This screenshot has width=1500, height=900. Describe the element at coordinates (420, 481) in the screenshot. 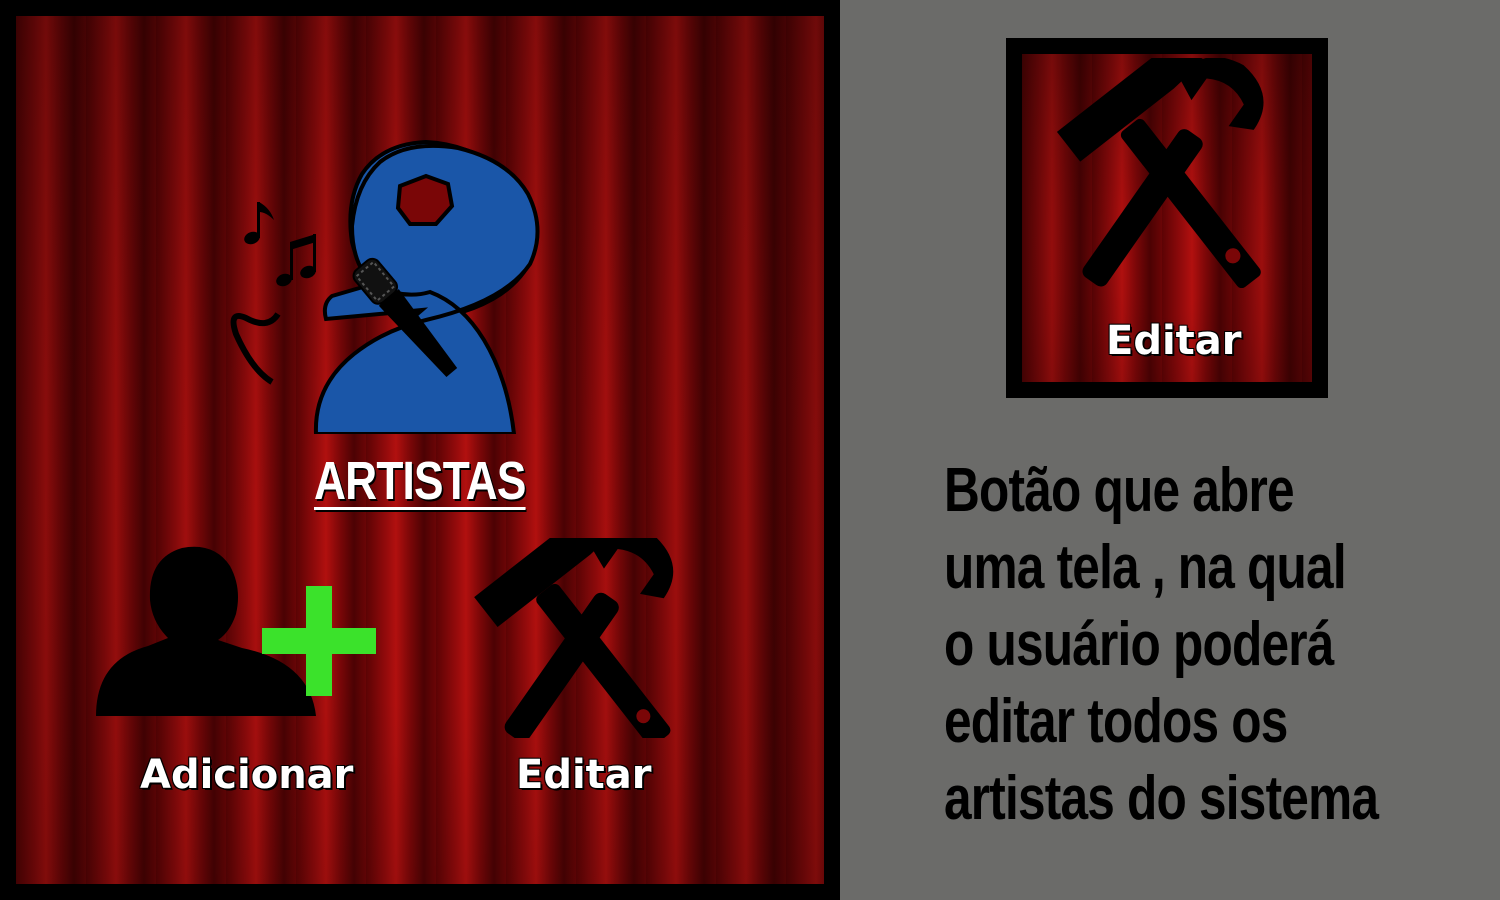

I see `page-title: ARTISTAS` at that location.